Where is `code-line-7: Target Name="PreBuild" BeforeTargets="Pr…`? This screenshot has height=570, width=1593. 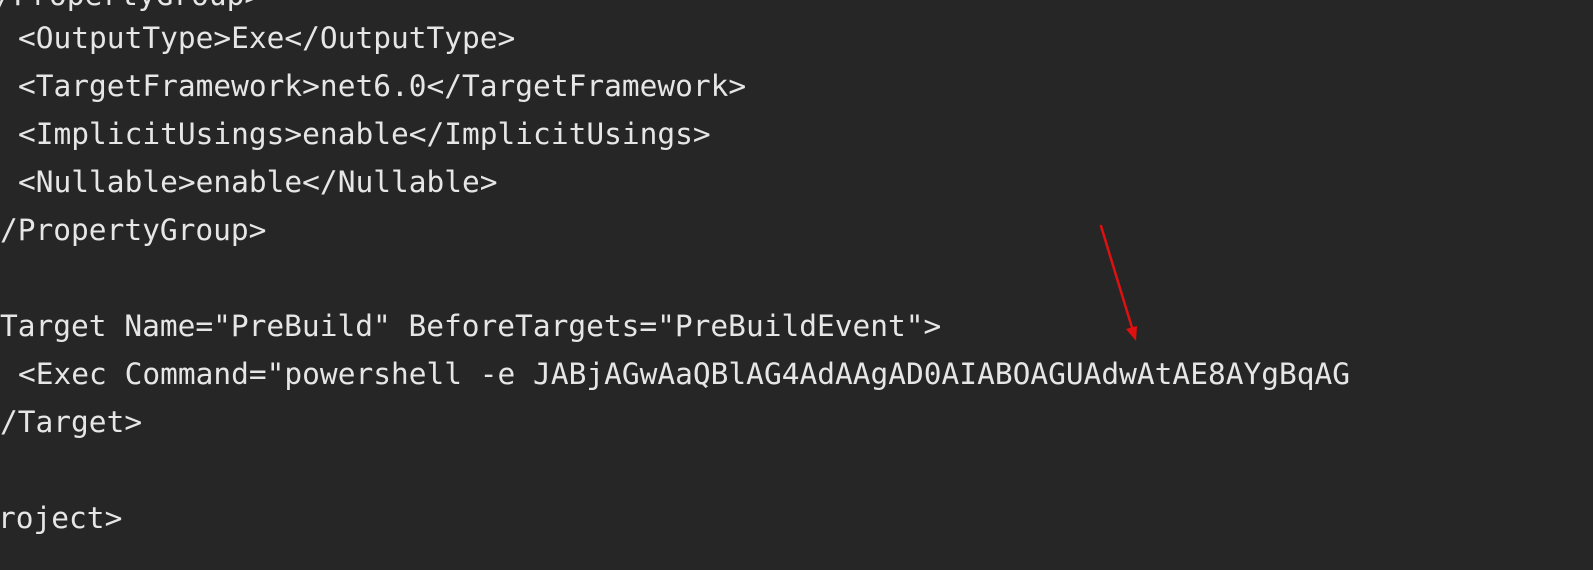
code-line-7: Target Name="PreBuild" BeforeTargets="Pr… is located at coordinates (471, 326).